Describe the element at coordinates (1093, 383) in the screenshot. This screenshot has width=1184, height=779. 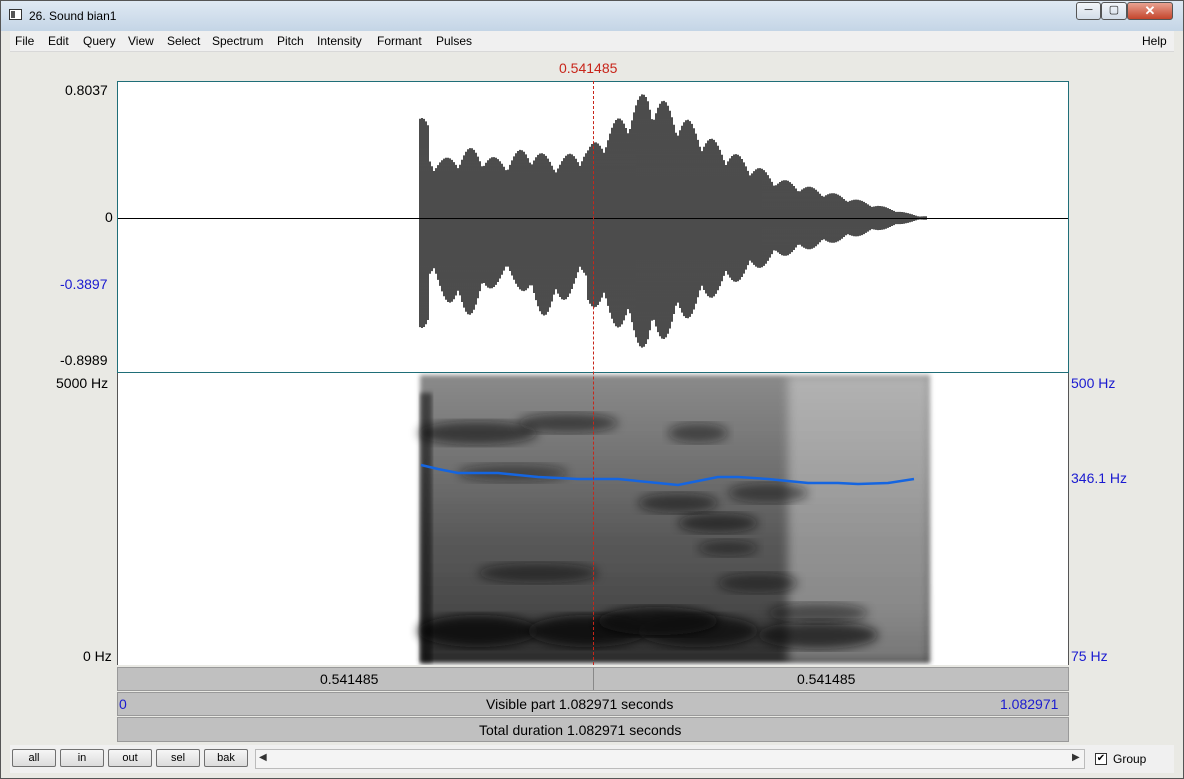
I see `pitch-top-label: 500 Hz` at that location.